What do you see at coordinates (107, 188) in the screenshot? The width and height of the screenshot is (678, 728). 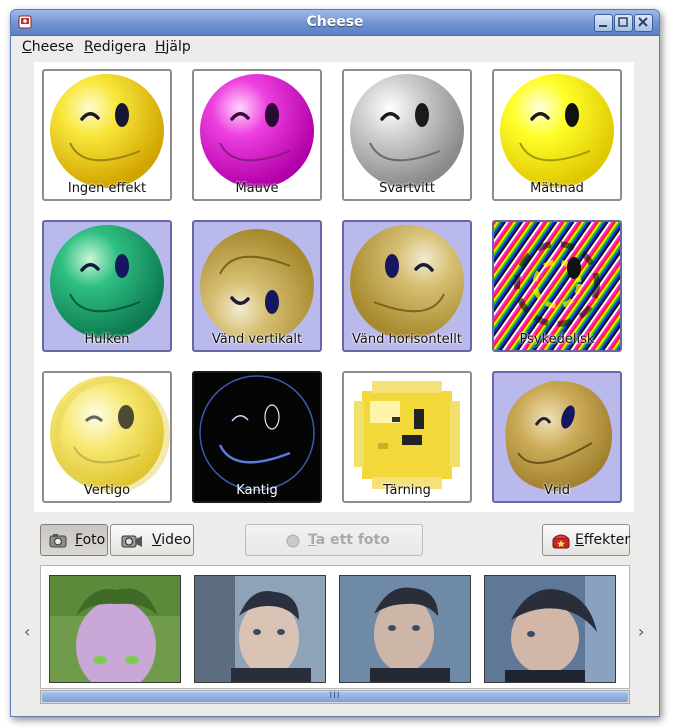 I see `effect-label: Ingen effekt` at bounding box center [107, 188].